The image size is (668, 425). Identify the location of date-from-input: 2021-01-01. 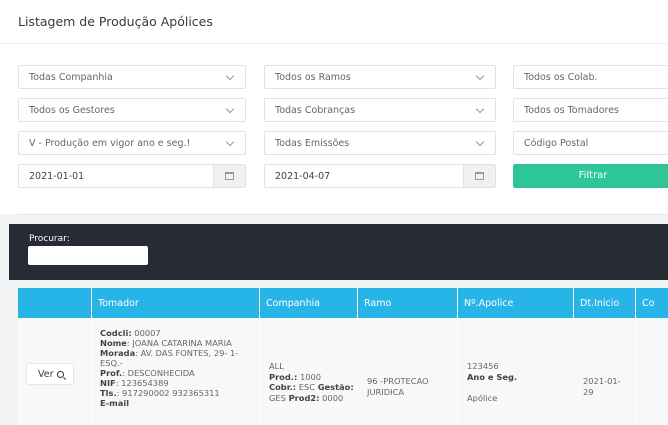
(132, 176).